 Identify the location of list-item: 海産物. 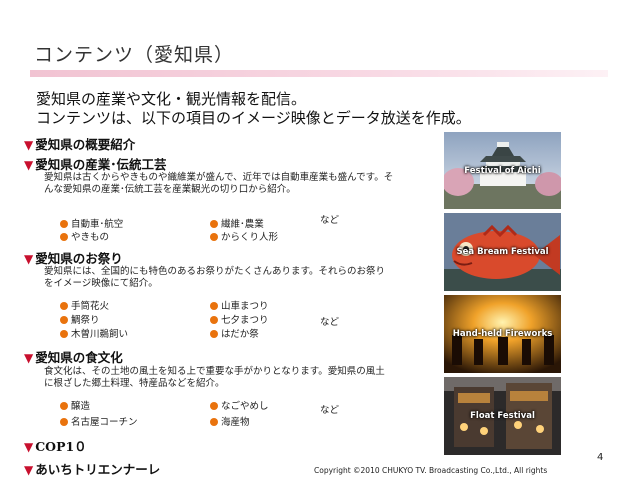
(230, 421).